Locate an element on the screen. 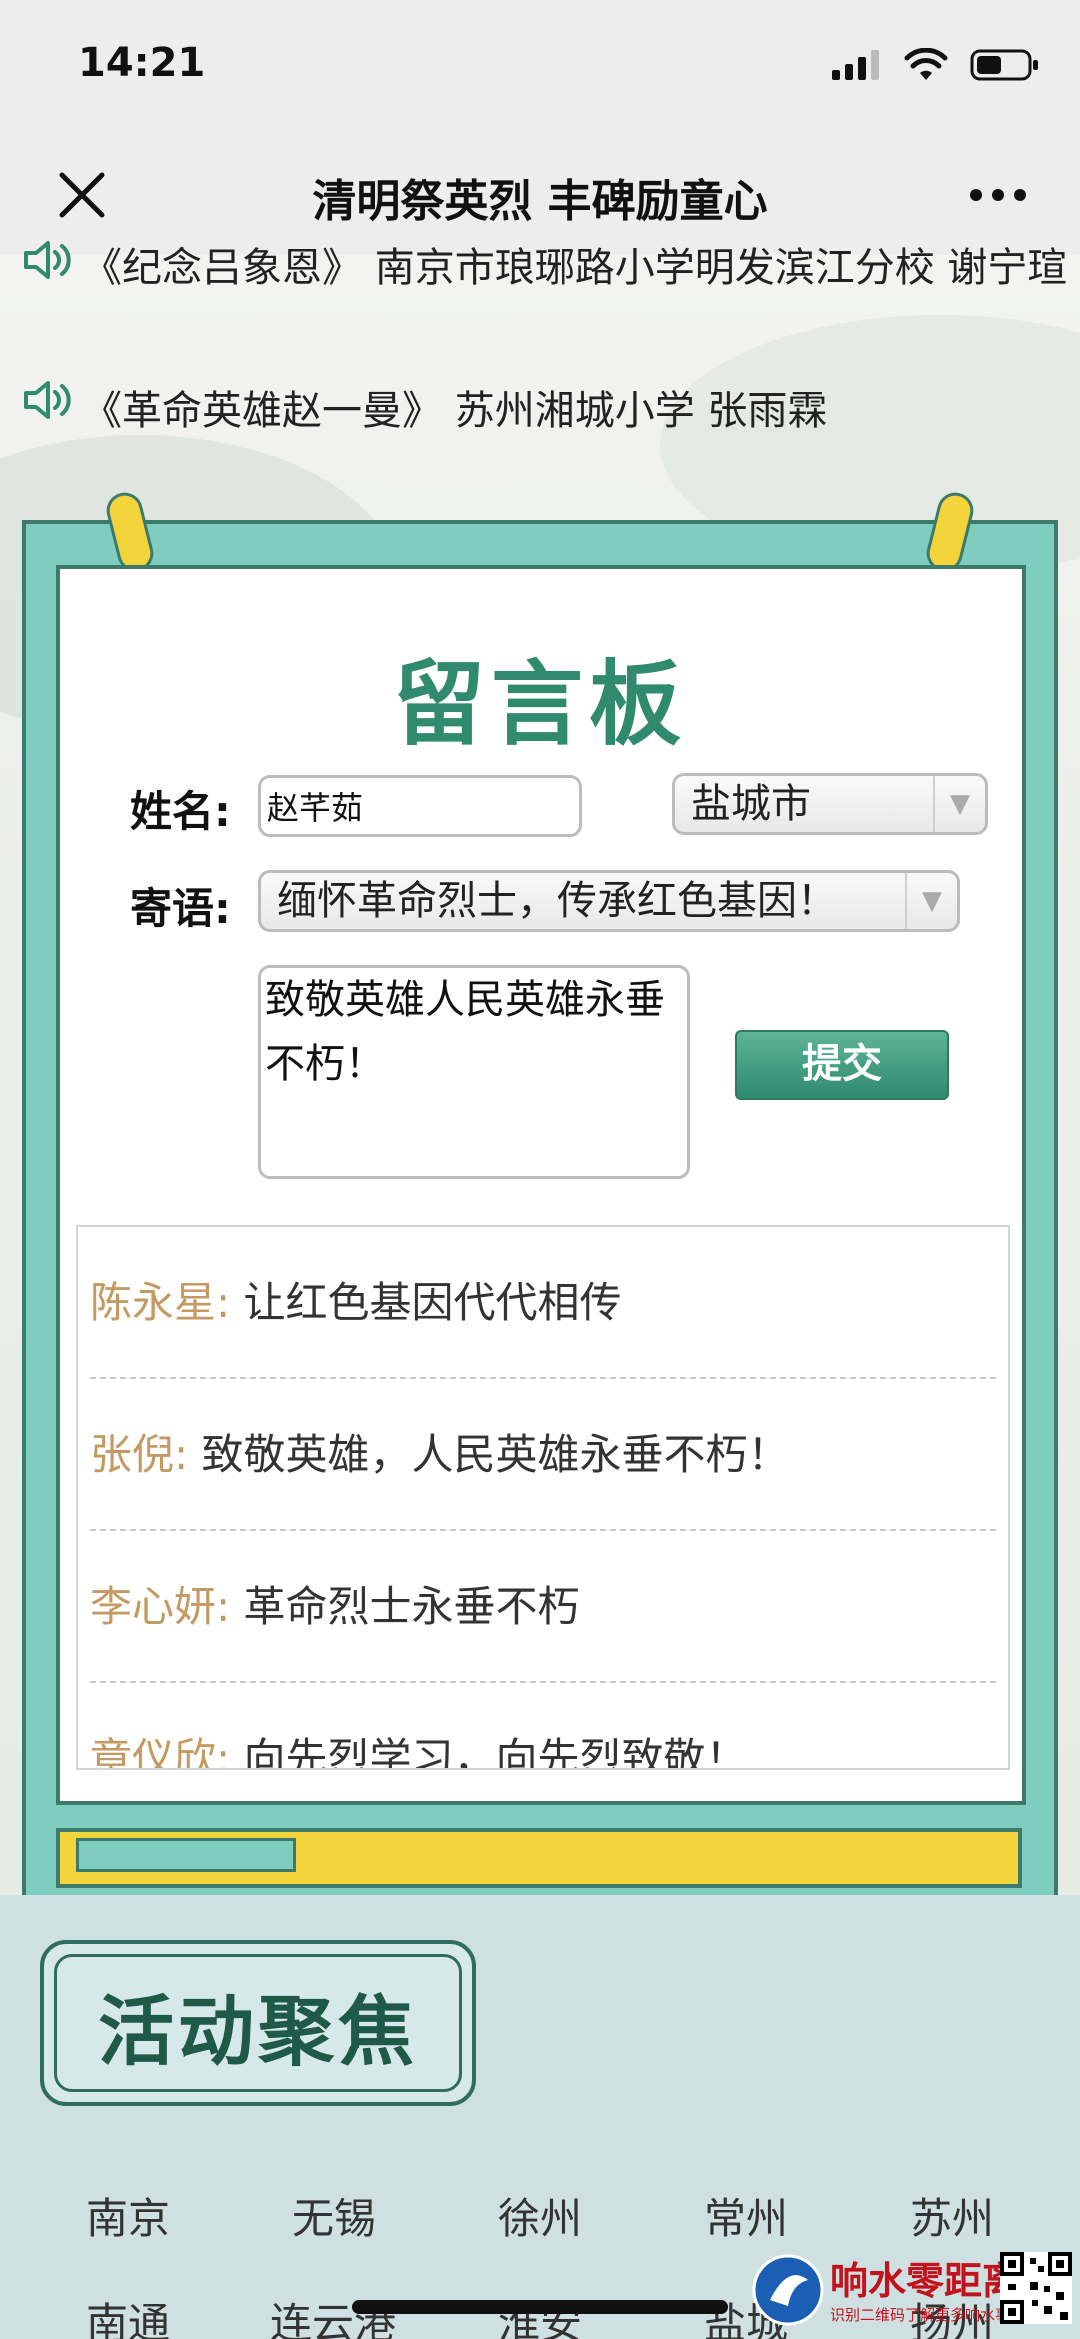 The image size is (1080, 2339). brand-logo-icon is located at coordinates (788, 2290).